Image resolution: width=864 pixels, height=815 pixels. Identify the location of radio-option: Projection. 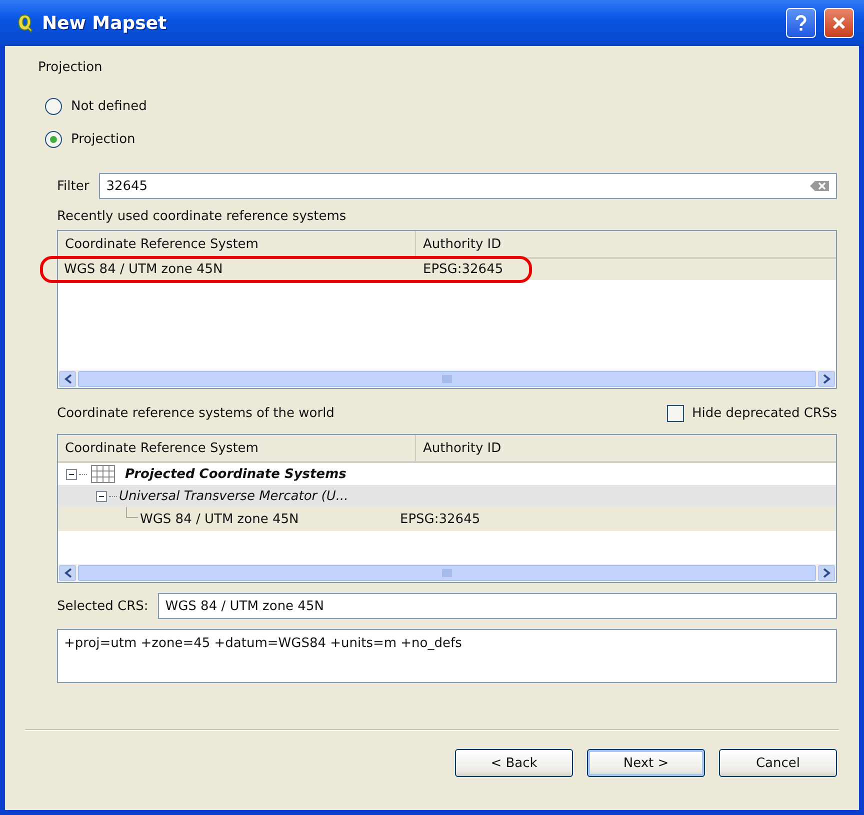
(90, 139).